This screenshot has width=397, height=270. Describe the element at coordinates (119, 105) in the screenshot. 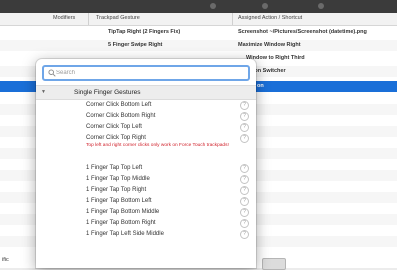

I see `item-label: Corner Click Bottom Left` at that location.